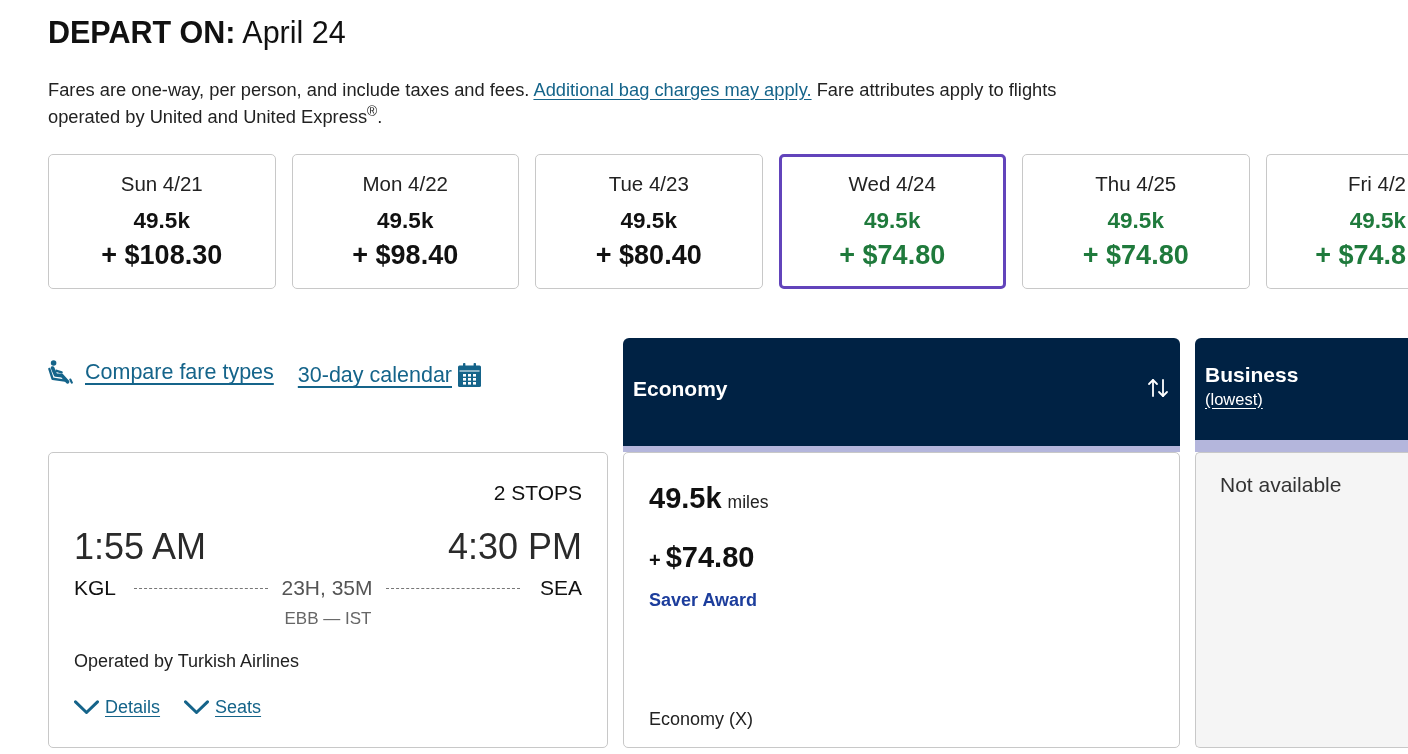 The height and width of the screenshot is (754, 1408). Describe the element at coordinates (179, 372) in the screenshot. I see `compare-fare-types-link: Compare fare types` at that location.